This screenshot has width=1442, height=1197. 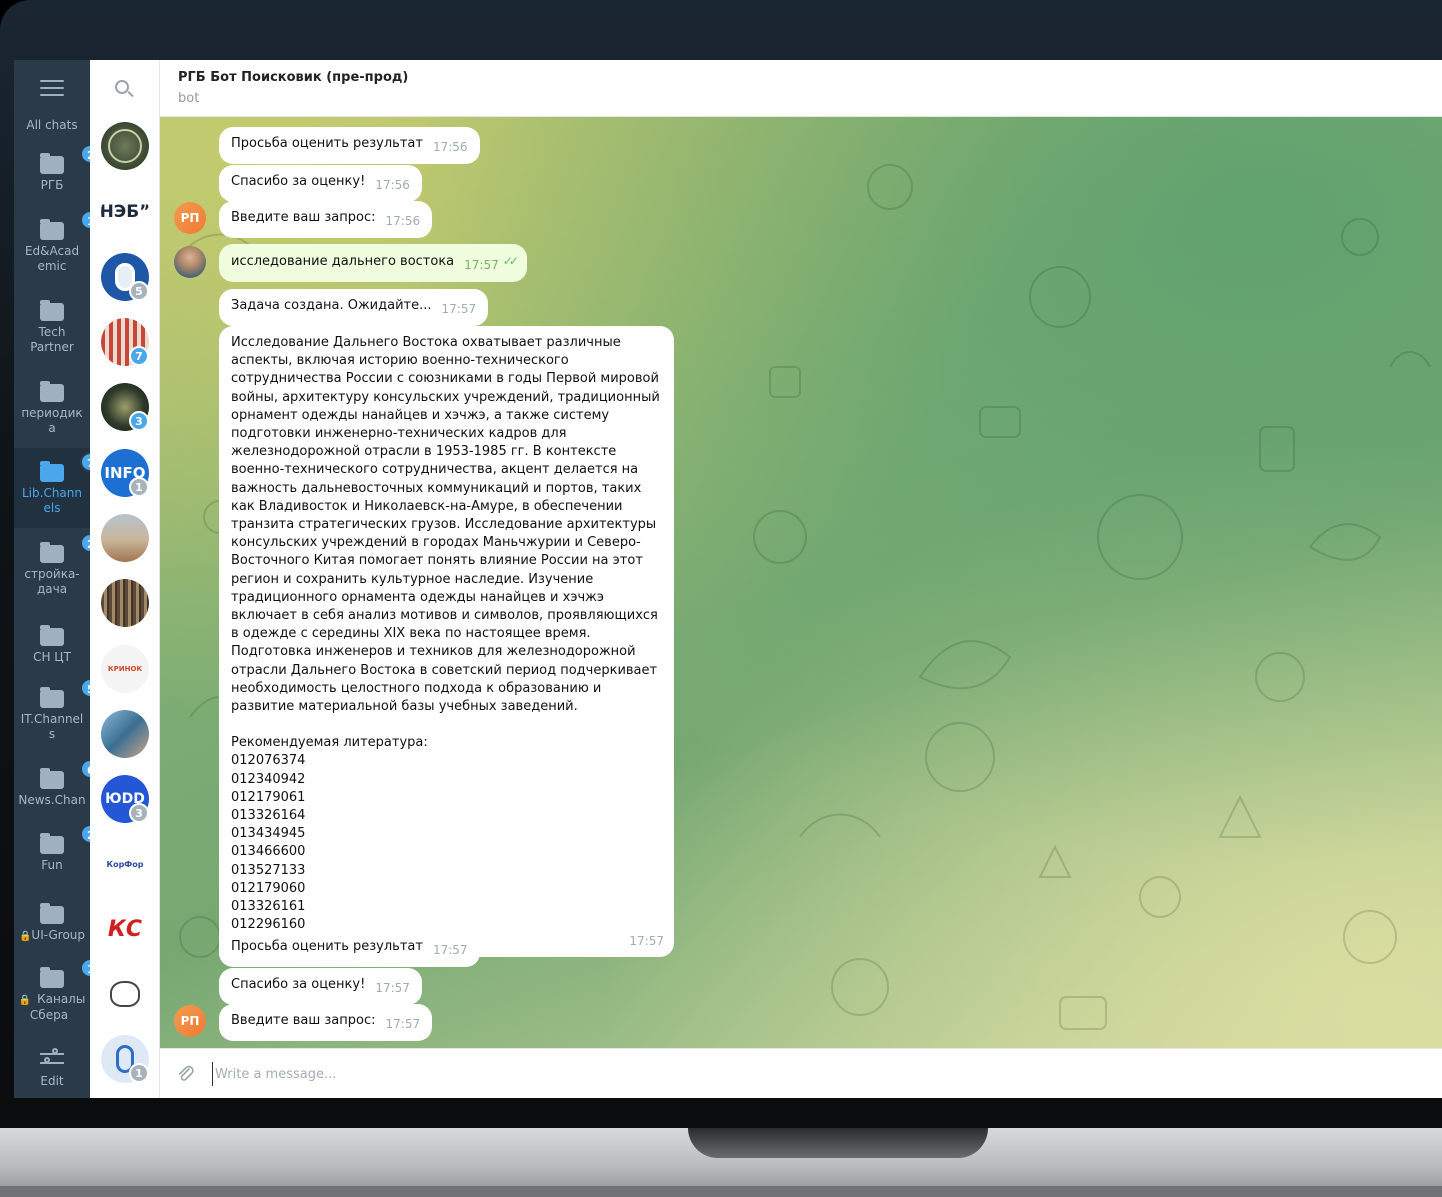 I want to click on chat-avatar-ks: КС, so click(x=125, y=929).